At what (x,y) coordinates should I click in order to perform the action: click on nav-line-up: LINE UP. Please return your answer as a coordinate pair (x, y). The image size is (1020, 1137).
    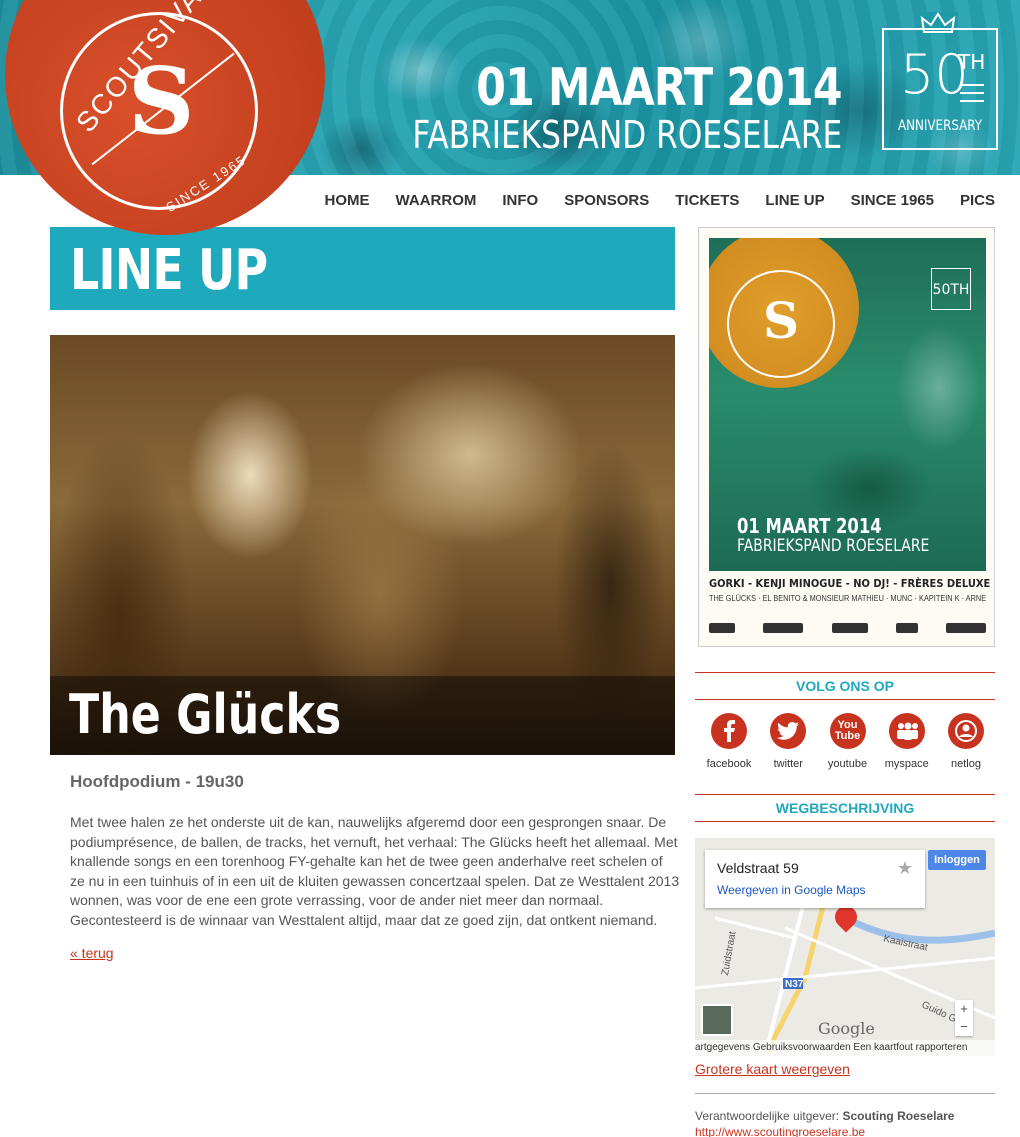
    Looking at the image, I should click on (794, 200).